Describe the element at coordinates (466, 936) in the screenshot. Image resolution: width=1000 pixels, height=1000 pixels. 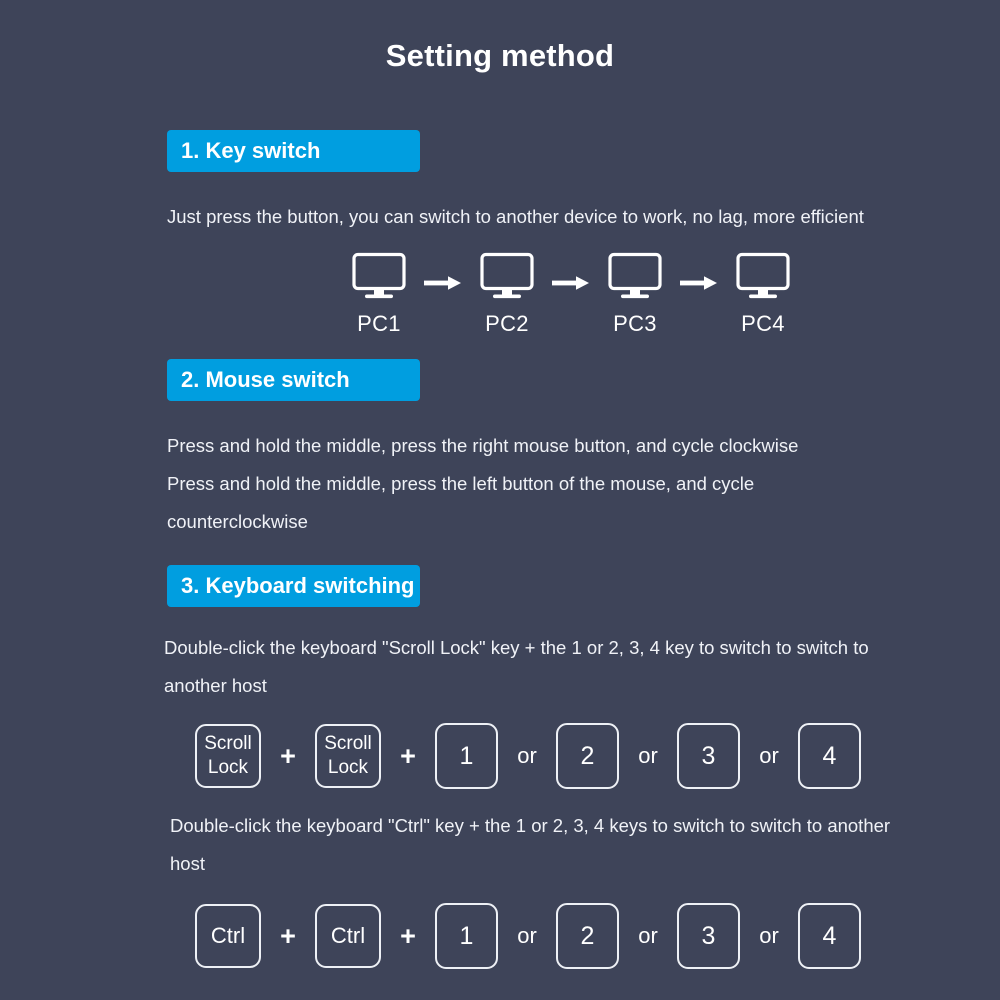
I see `key-number-5: 1` at that location.